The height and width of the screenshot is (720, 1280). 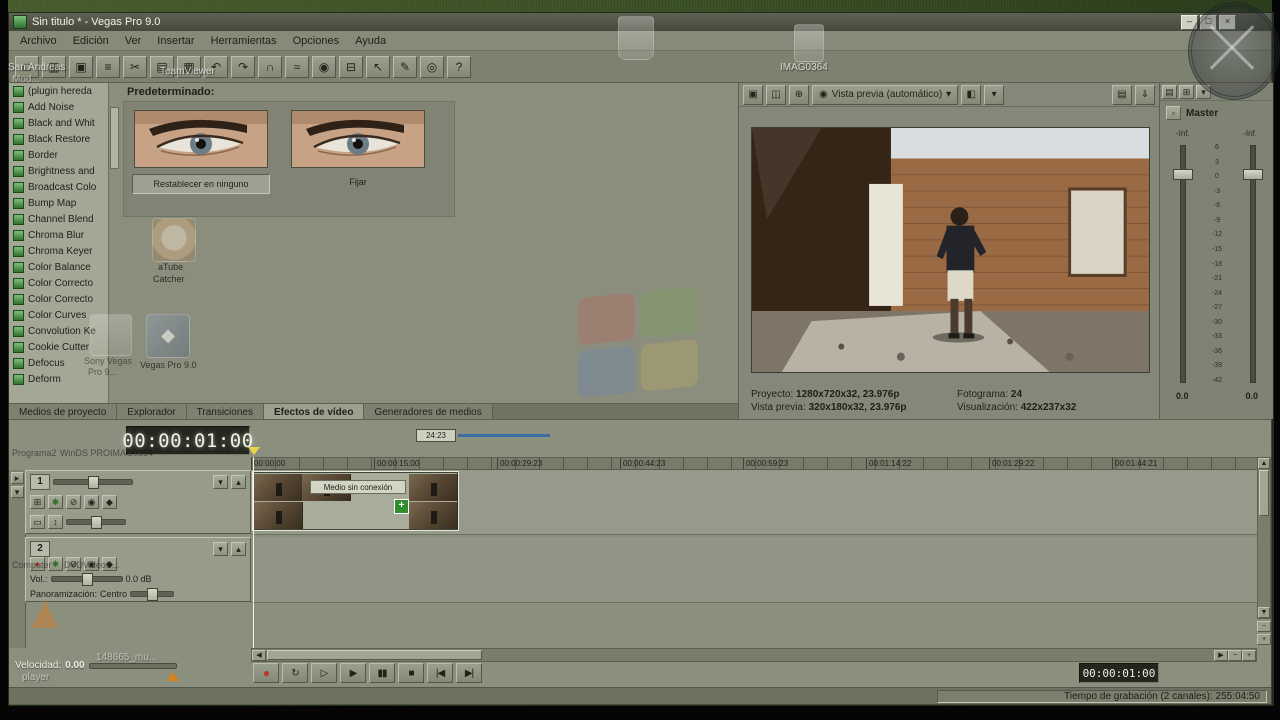 I want to click on track-zoom-in-icon: +, so click(x=1264, y=639).